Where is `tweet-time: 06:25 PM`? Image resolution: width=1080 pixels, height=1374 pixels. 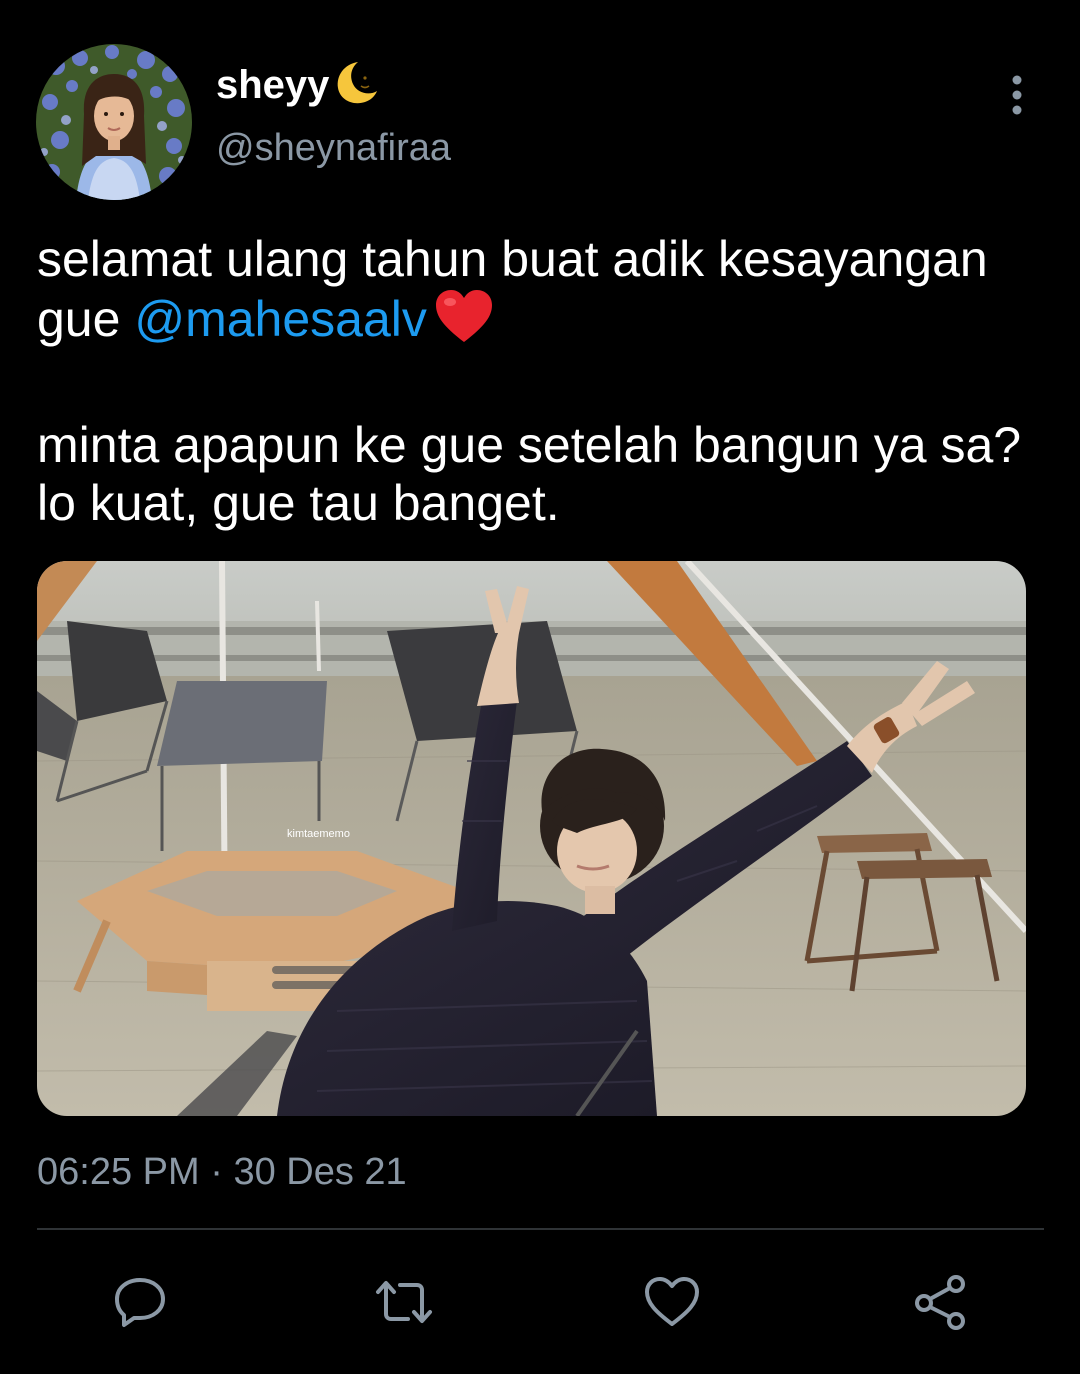
tweet-time: 06:25 PM is located at coordinates (118, 1172).